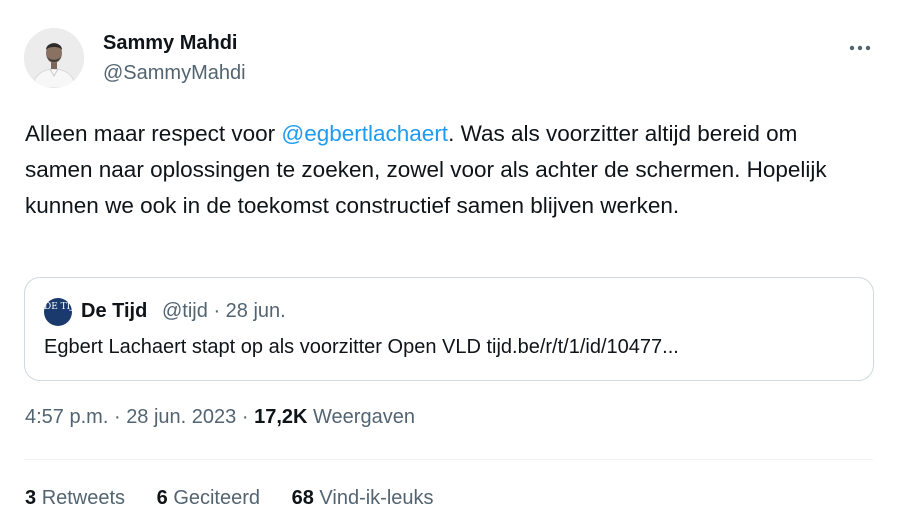 This screenshot has width=901, height=529. I want to click on retweets-count: 3, so click(31, 498).